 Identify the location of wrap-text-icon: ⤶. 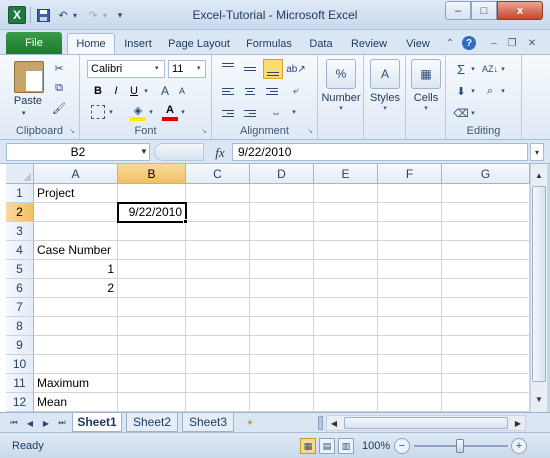
(296, 91).